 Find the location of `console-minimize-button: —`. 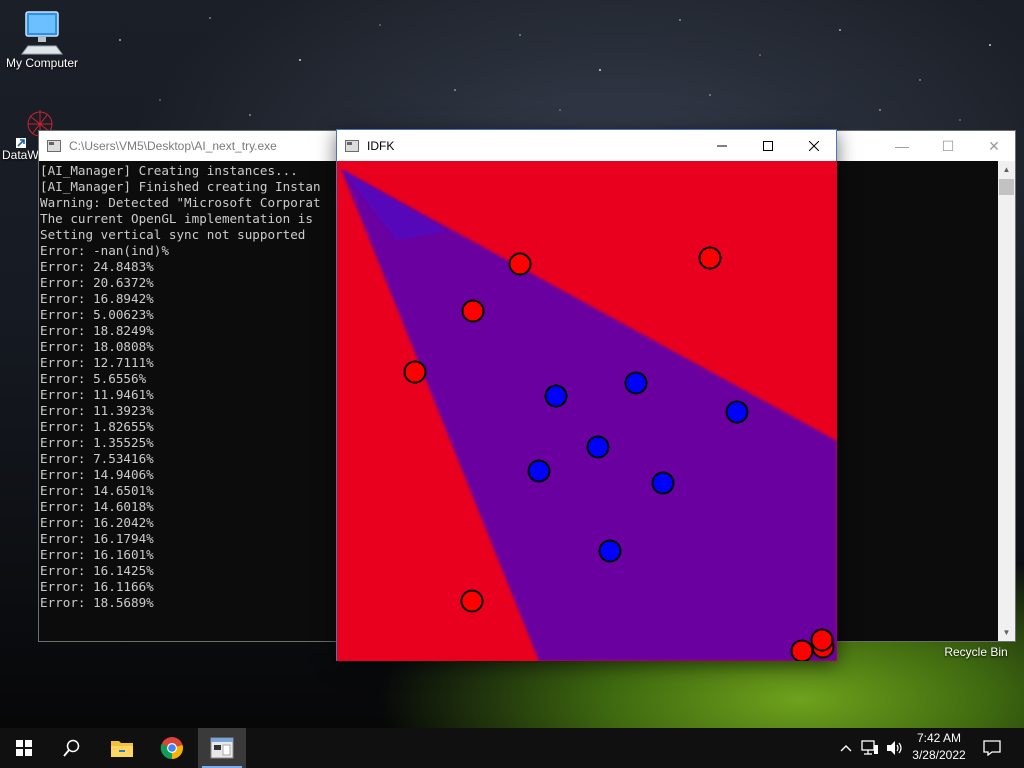

console-minimize-button: — is located at coordinates (902, 146).